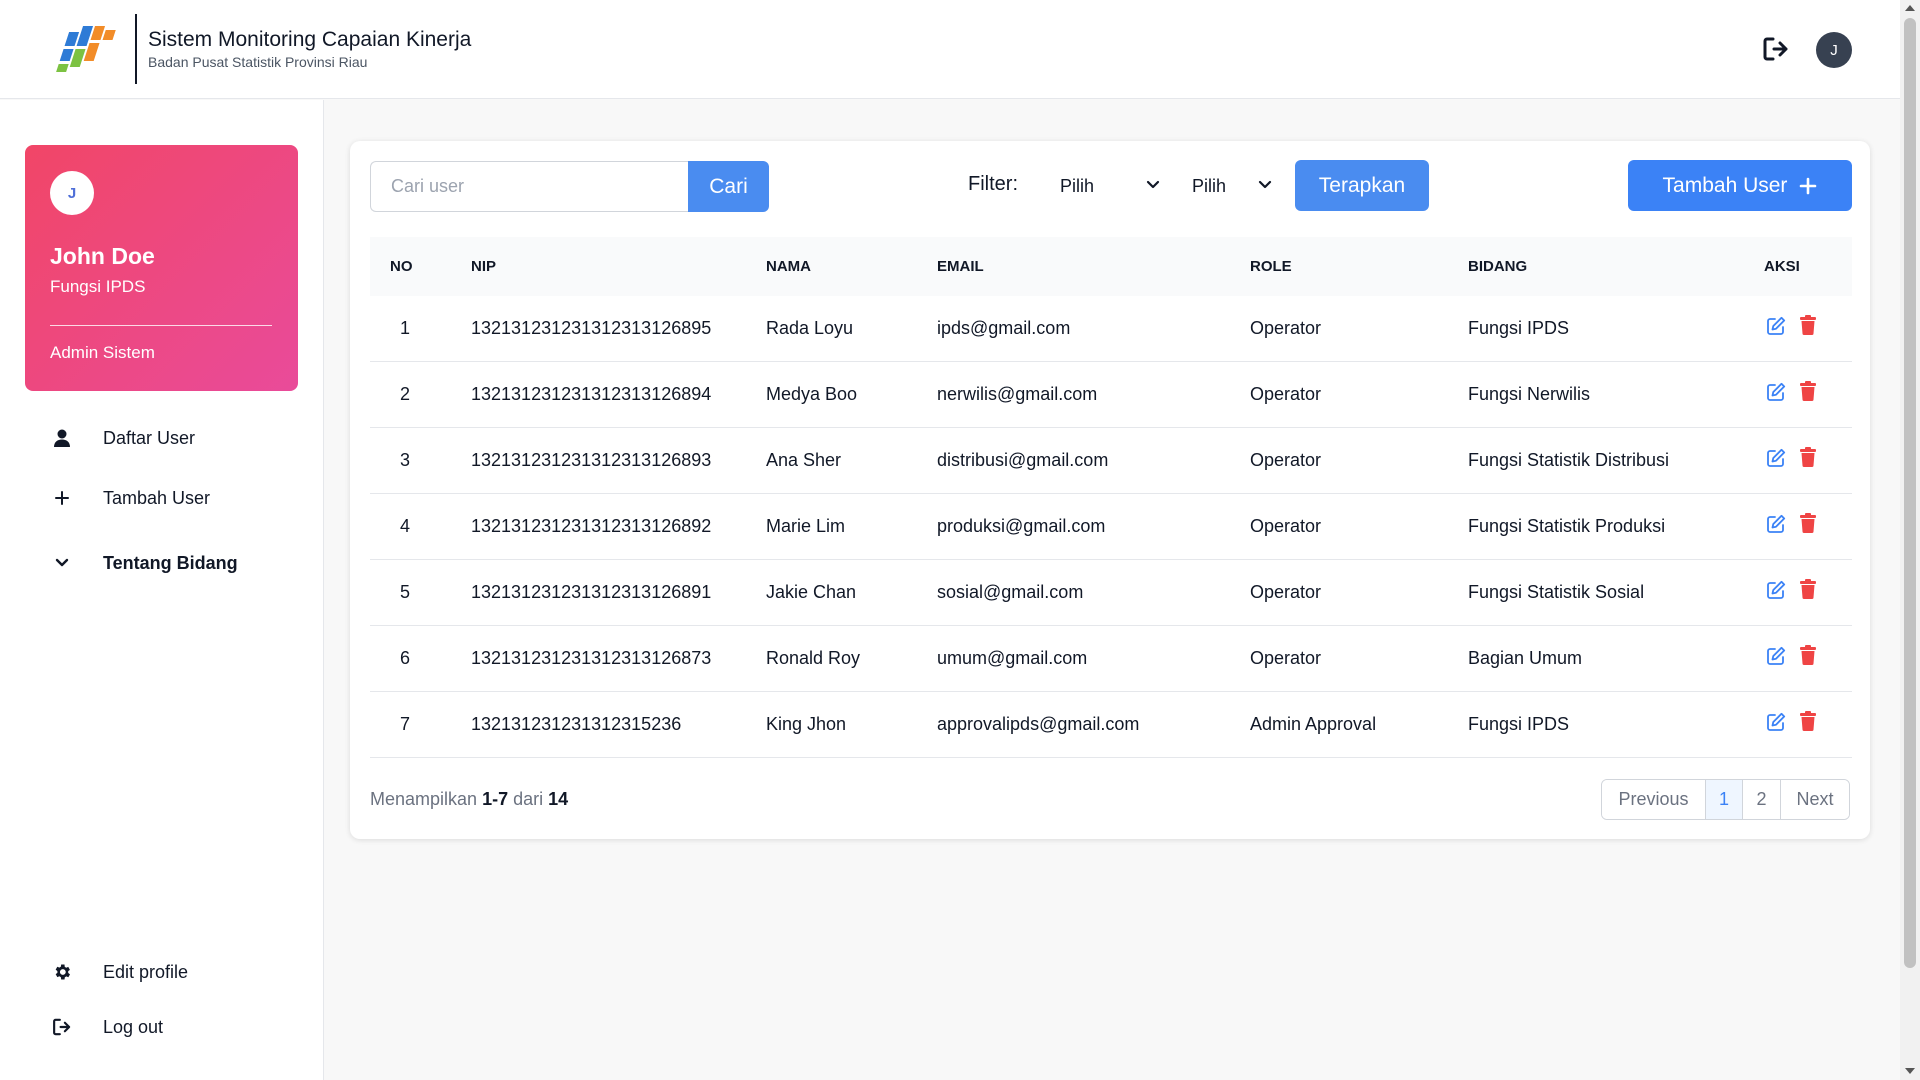 Image resolution: width=1920 pixels, height=1080 pixels. What do you see at coordinates (133, 1026) in the screenshot?
I see `sidebar-item-label: Log out` at bounding box center [133, 1026].